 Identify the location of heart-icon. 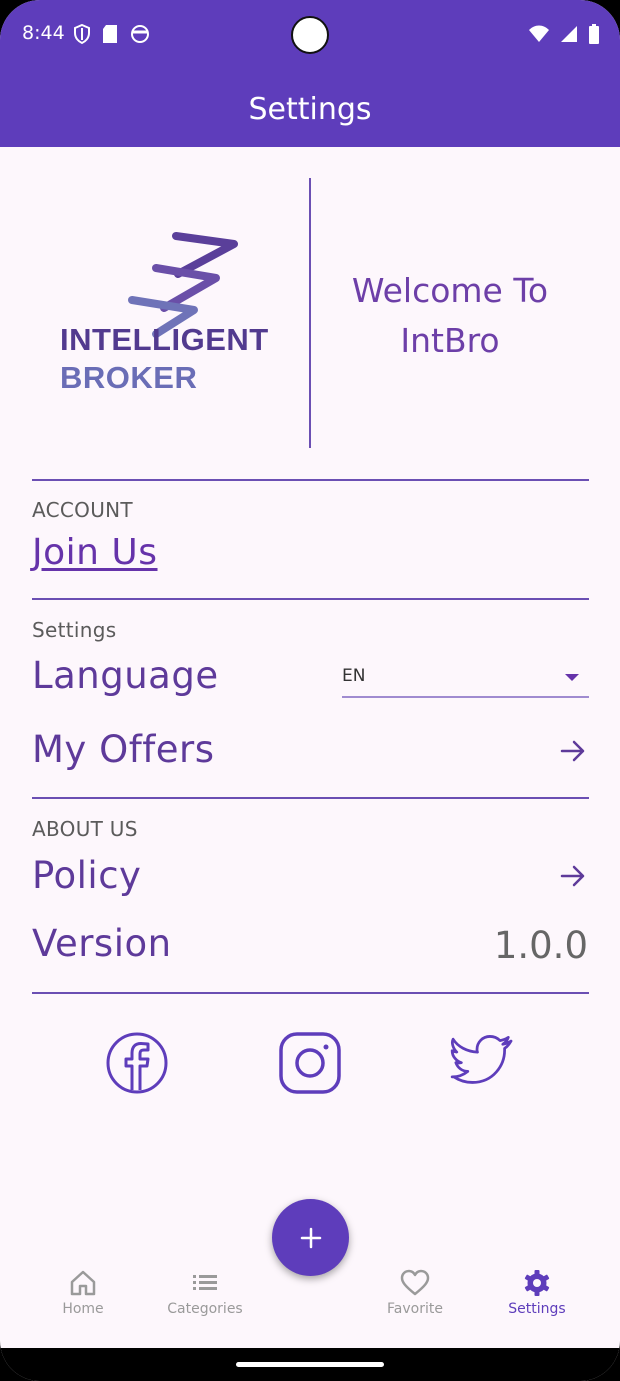
(415, 1282).